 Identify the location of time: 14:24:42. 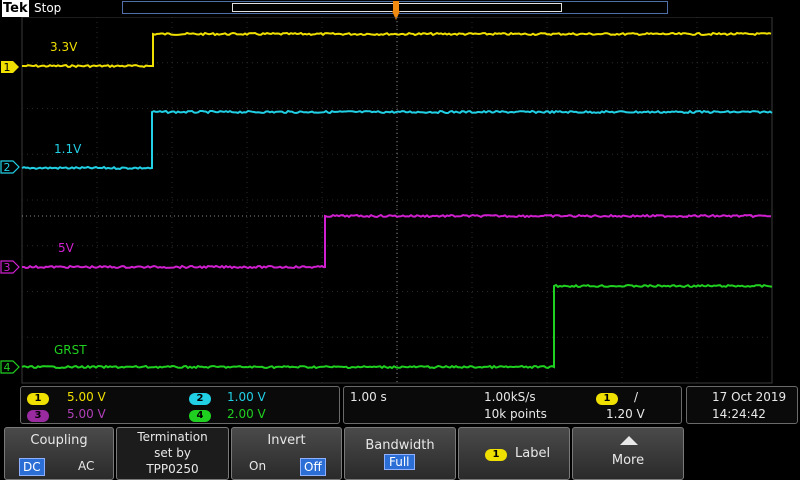
(739, 414).